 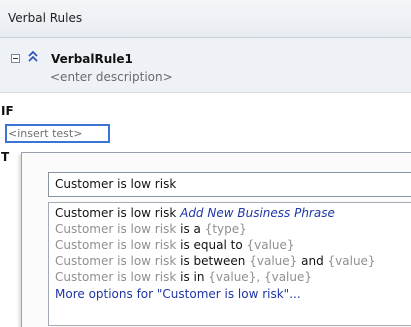 I want to click on add-business-phrase-link: Add New Business Phrase, so click(x=257, y=213).